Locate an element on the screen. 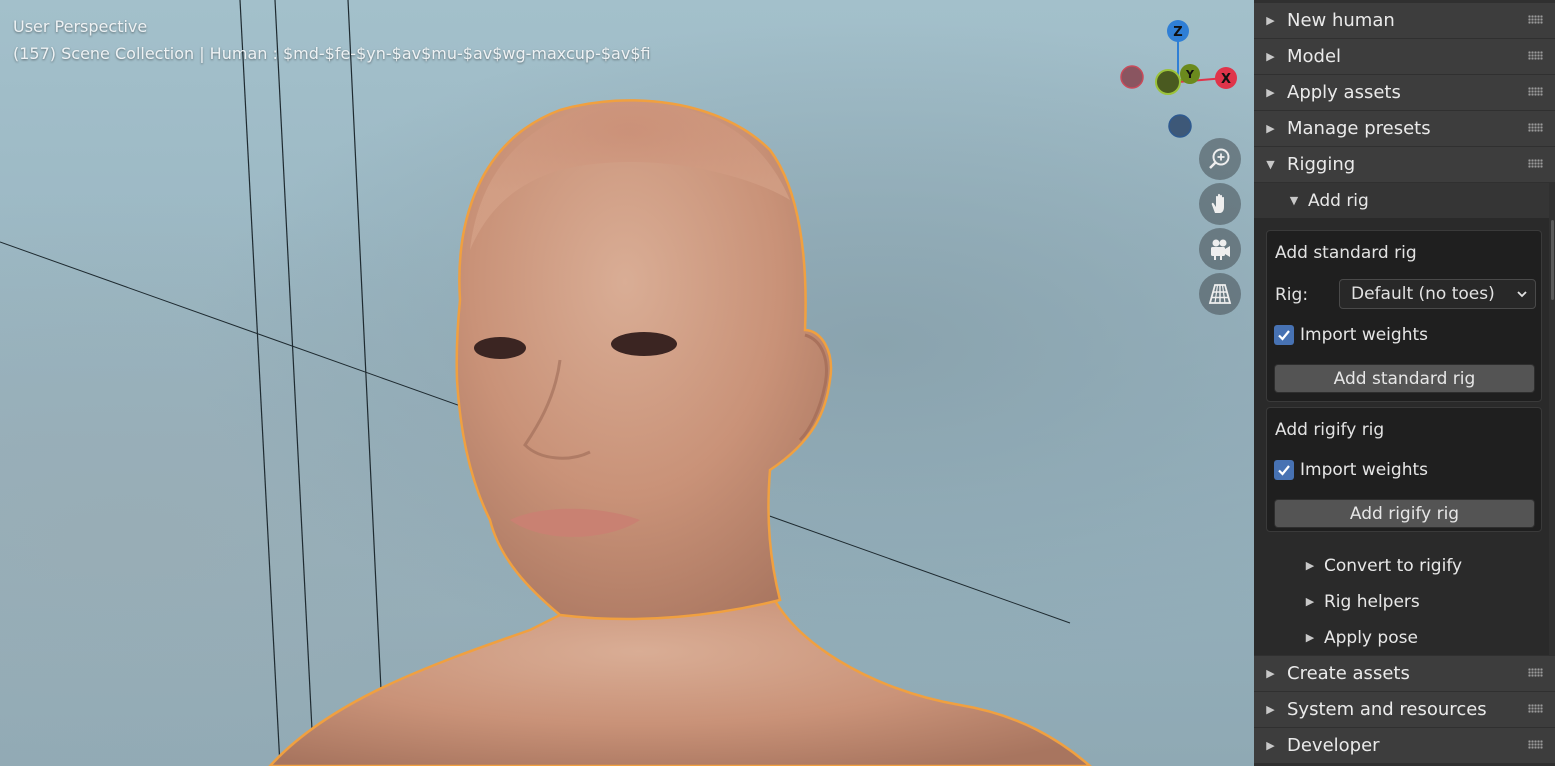  rig-type-value: Default (no toes) is located at coordinates (1423, 294).